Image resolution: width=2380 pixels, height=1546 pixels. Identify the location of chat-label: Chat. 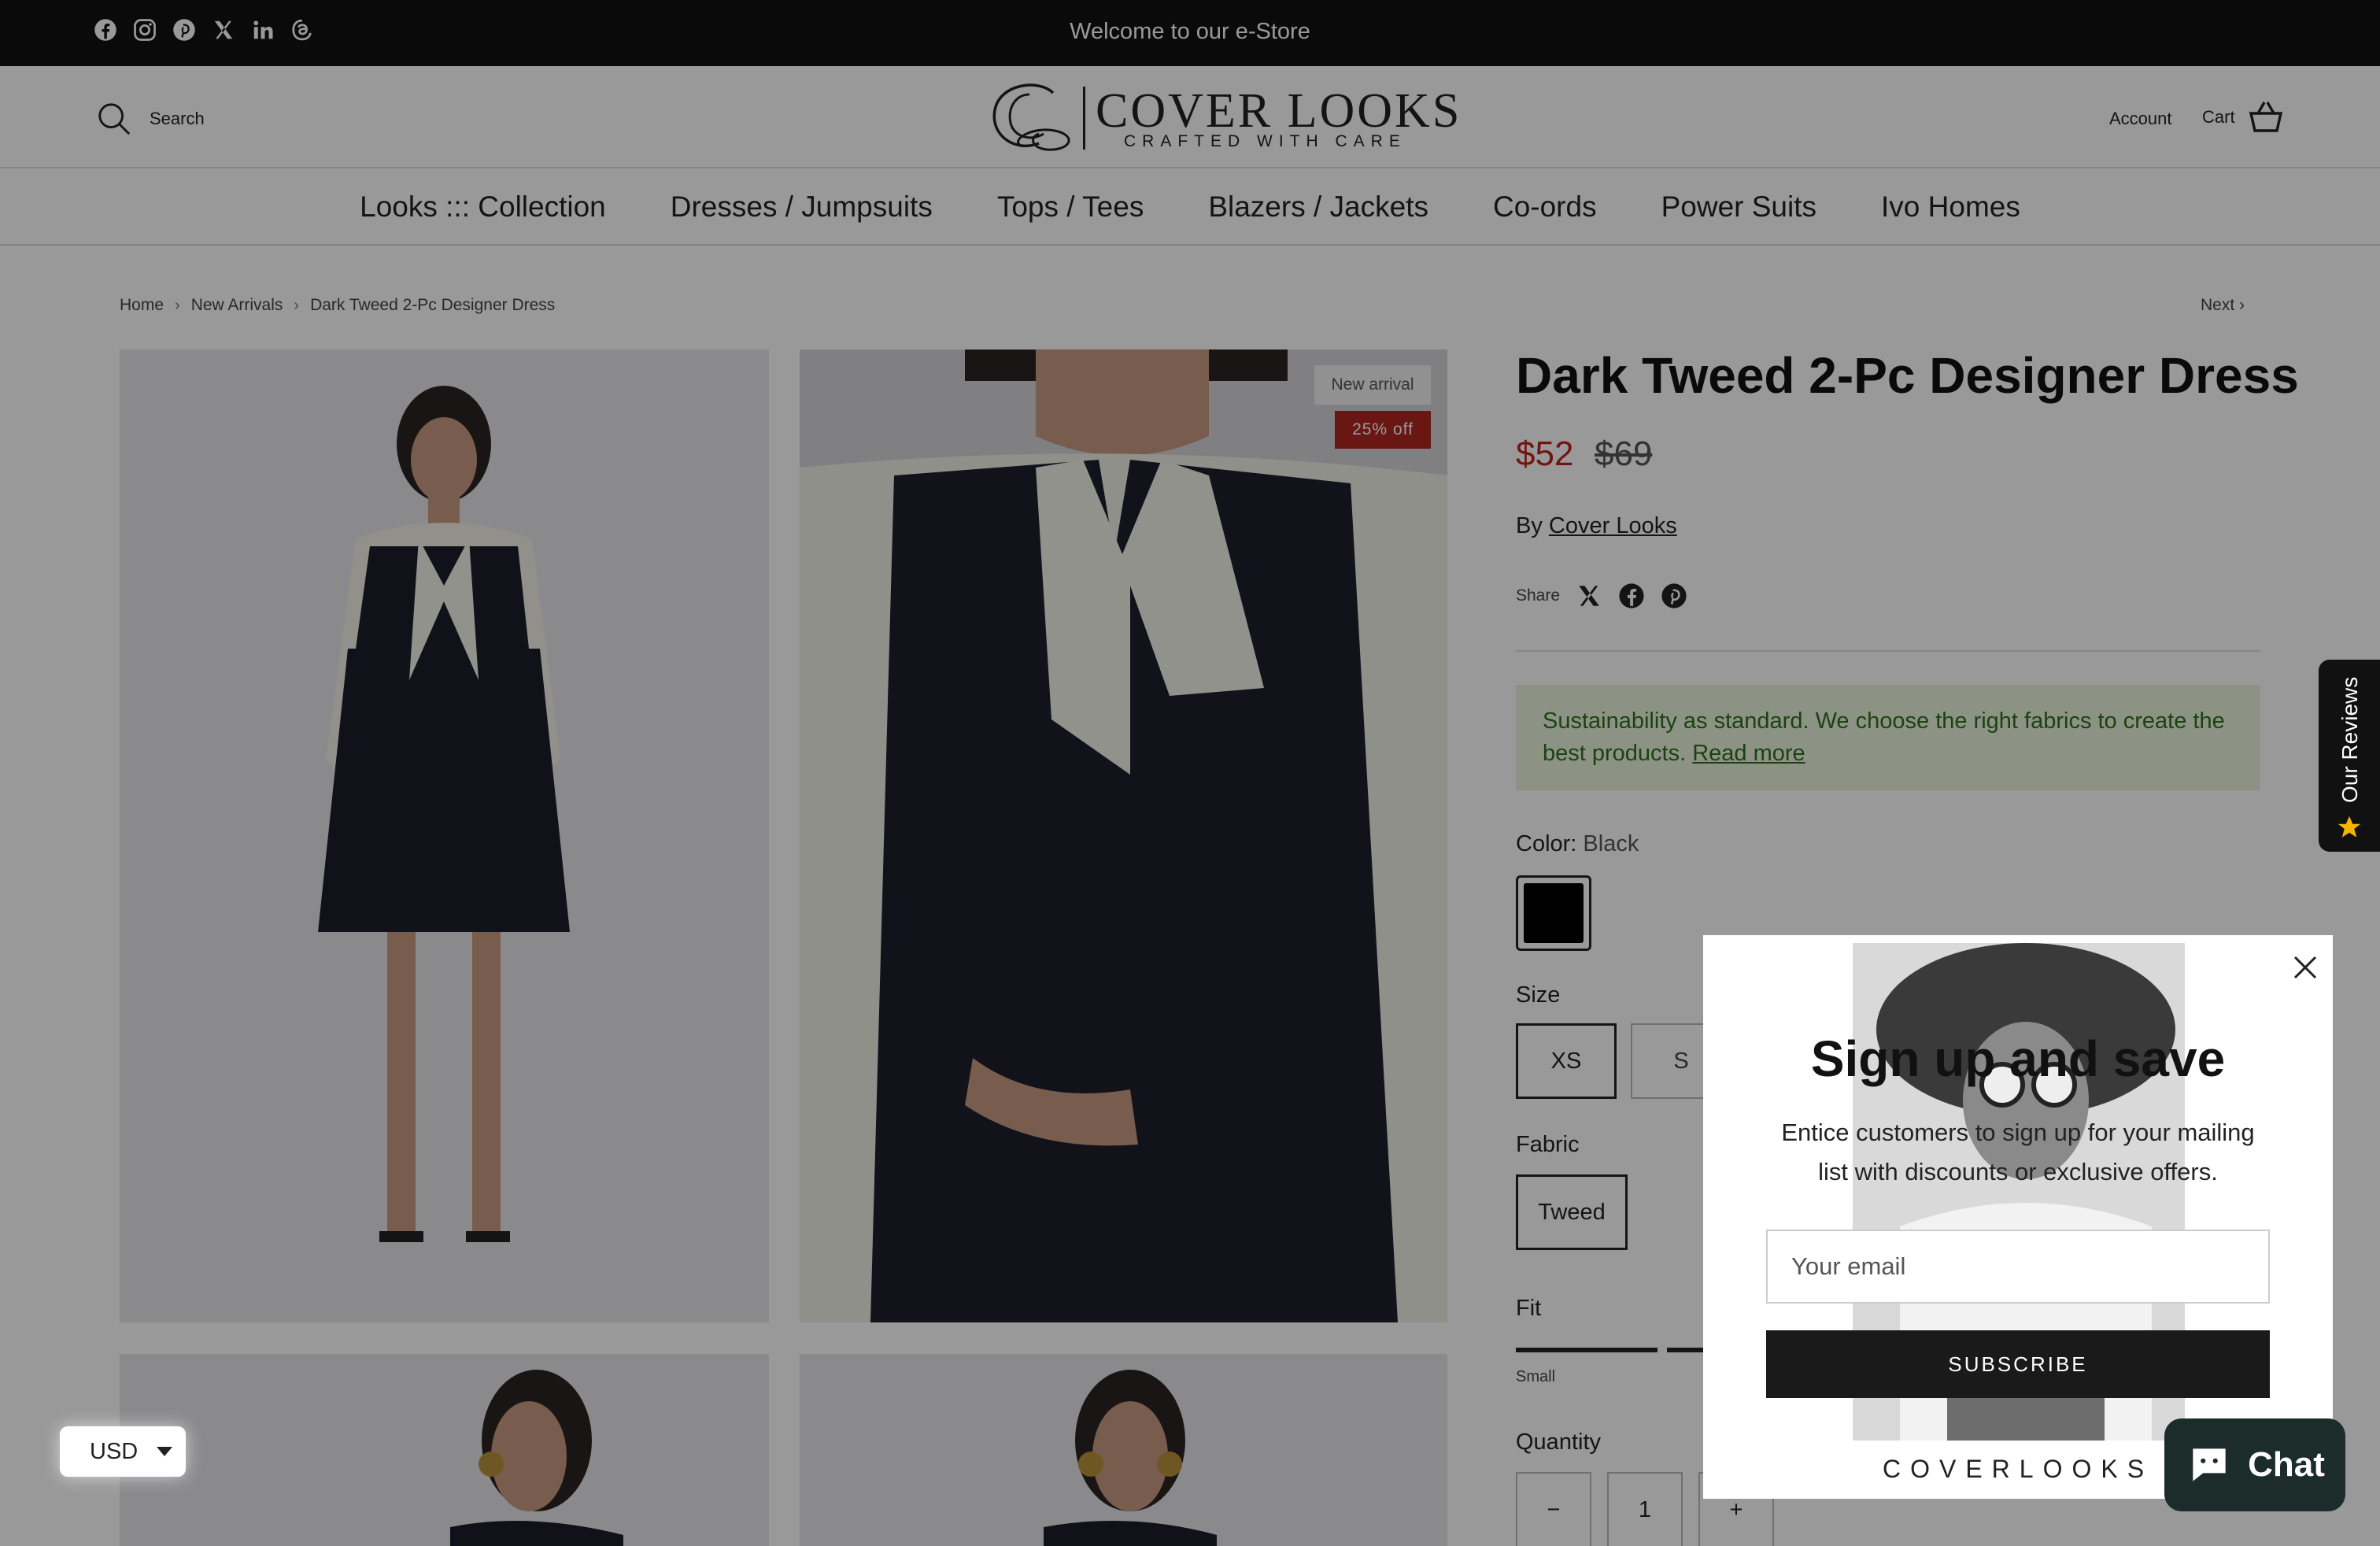
(2286, 1464).